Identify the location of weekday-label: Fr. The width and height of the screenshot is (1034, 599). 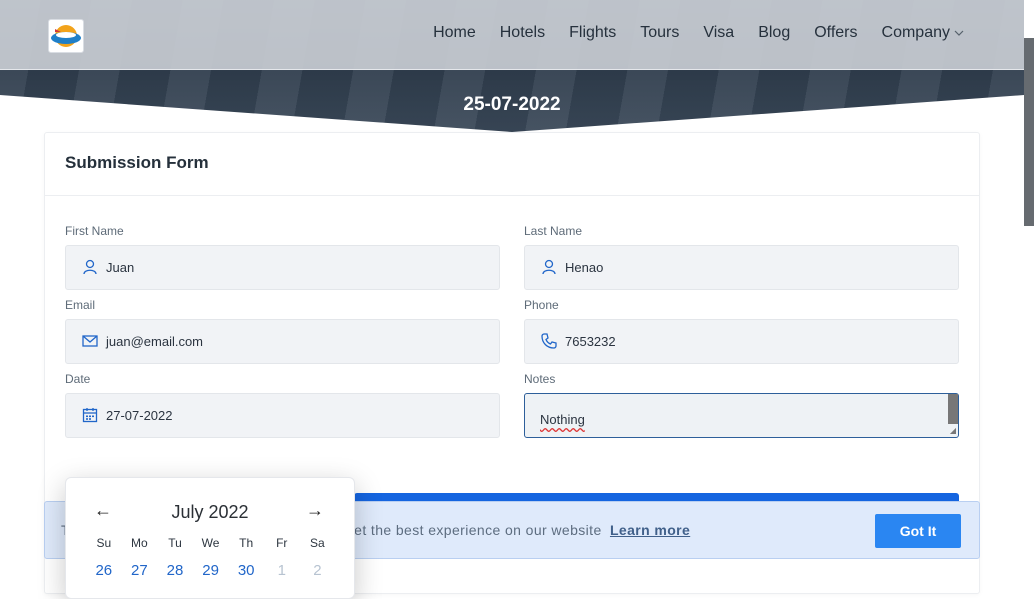
(282, 543).